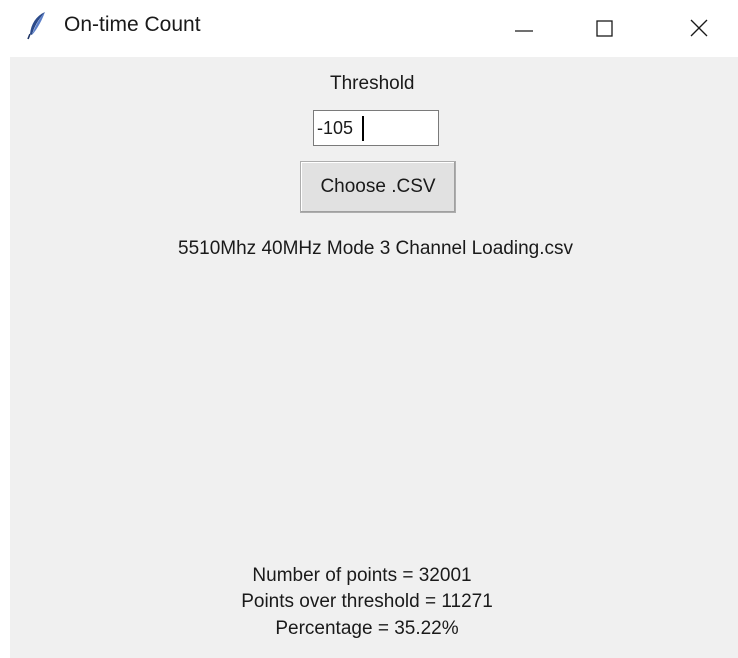 The width and height of the screenshot is (738, 658). I want to click on percentage-label: Percentage = 35.22%, so click(367, 628).